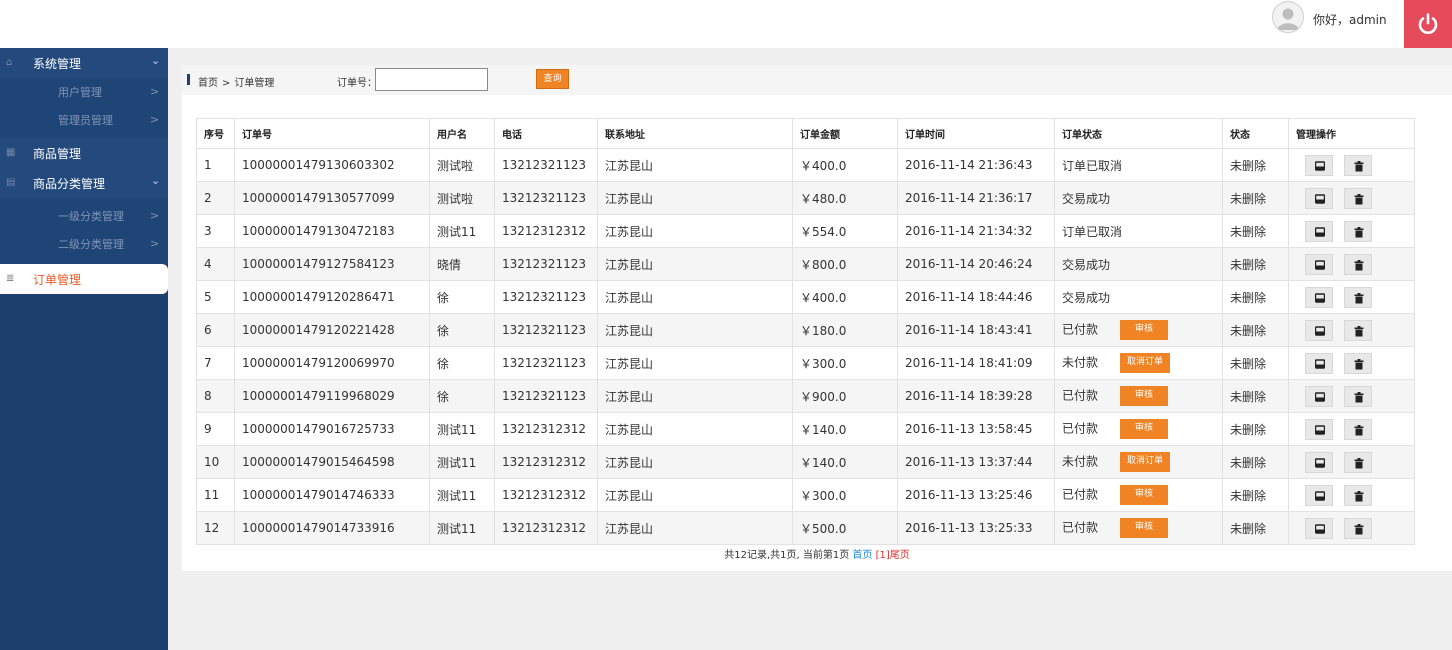  Describe the element at coordinates (900, 555) in the screenshot. I see `pagination-last: 尾页` at that location.